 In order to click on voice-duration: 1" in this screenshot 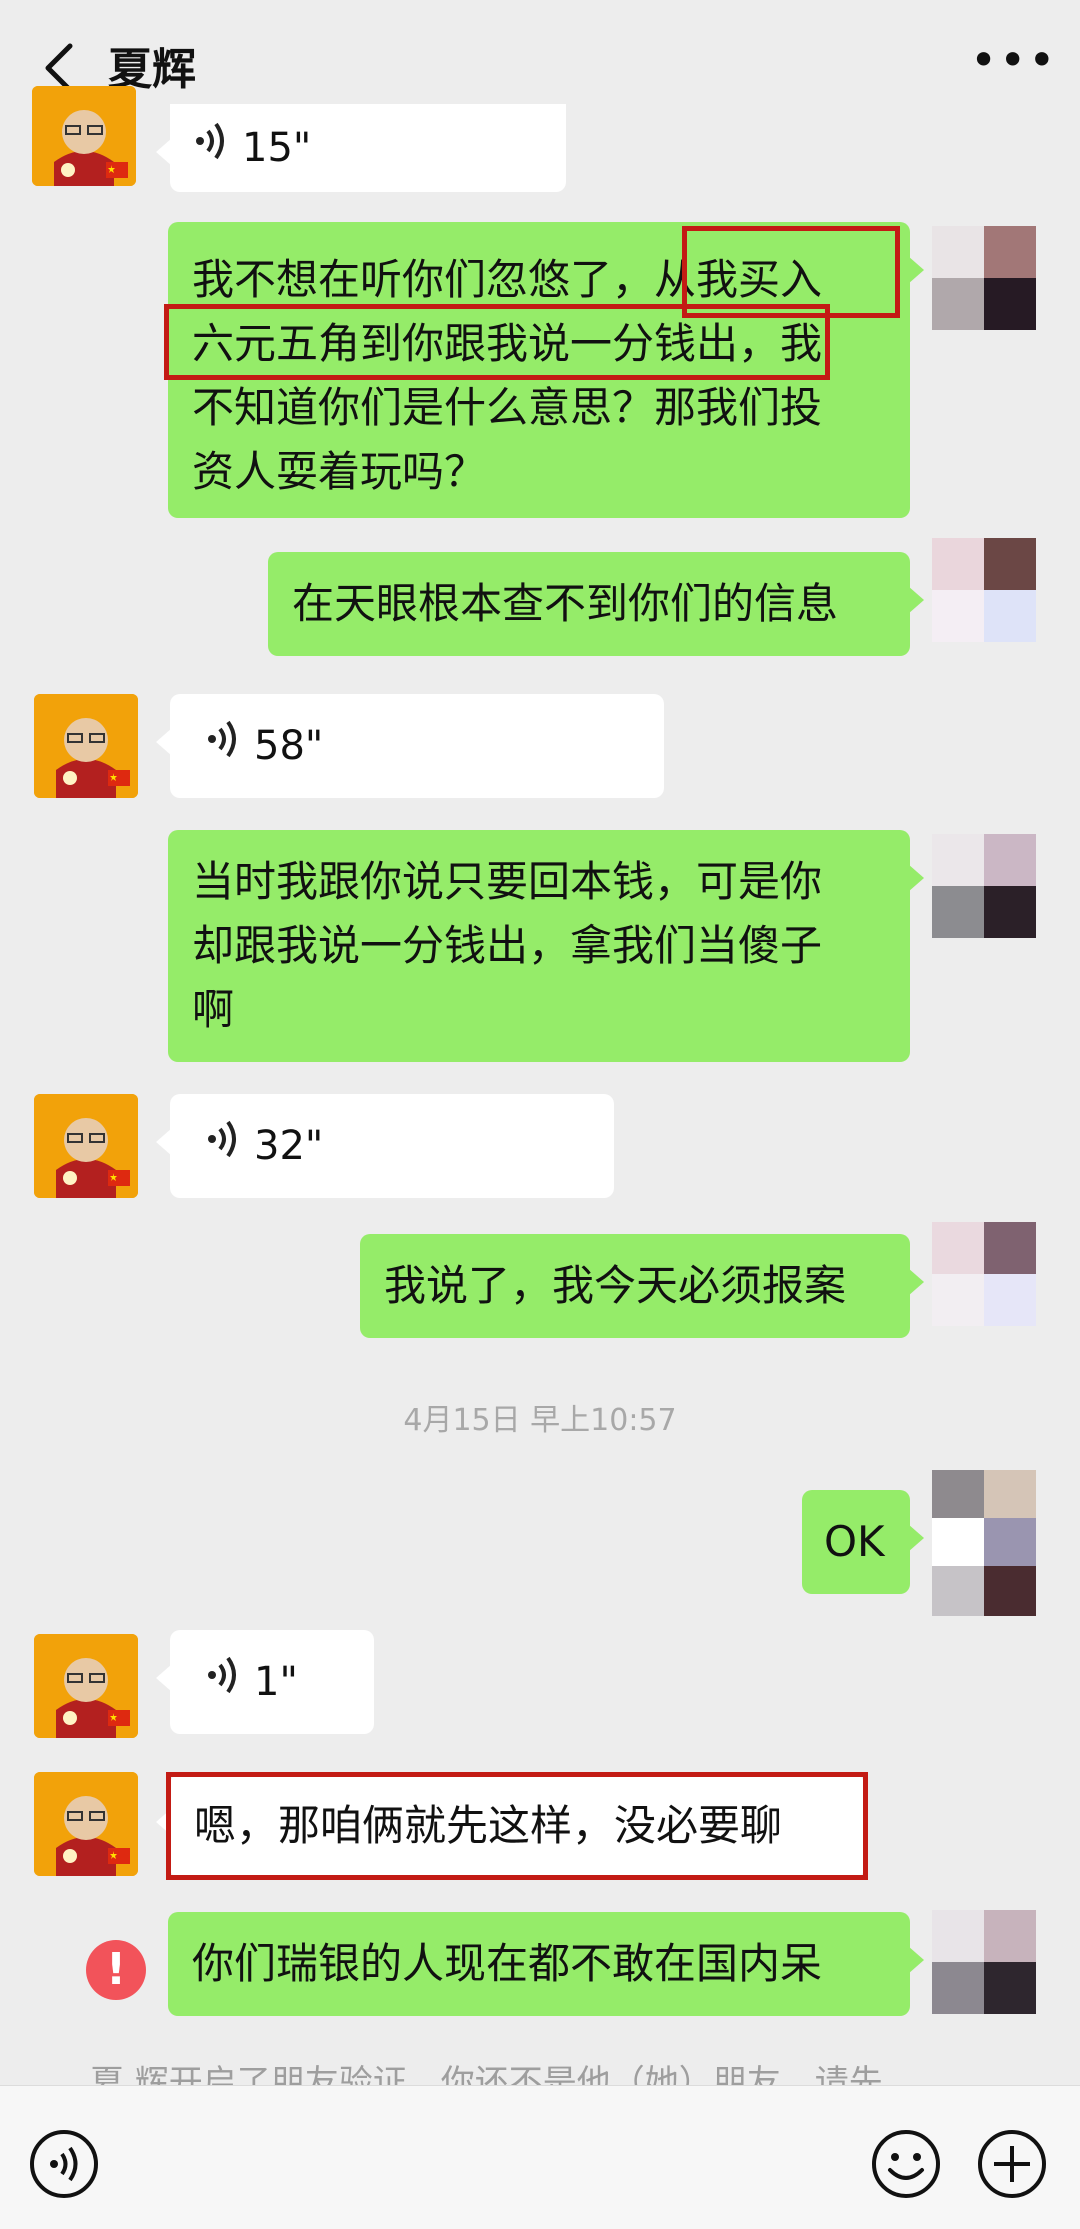, I will do `click(276, 1682)`.